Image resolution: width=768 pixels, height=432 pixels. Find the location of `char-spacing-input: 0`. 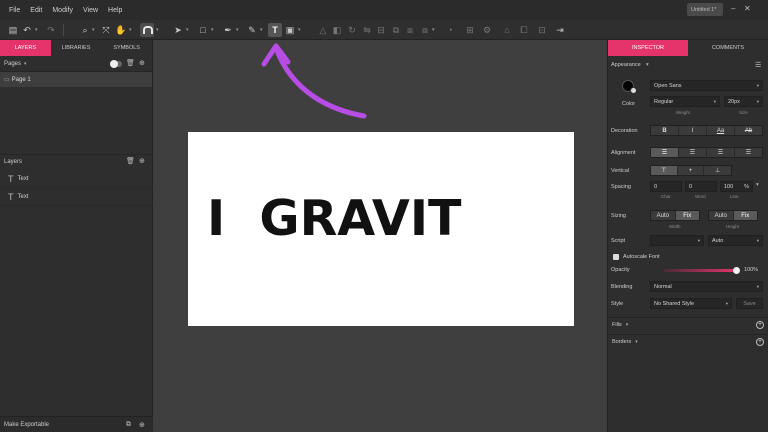

char-spacing-input: 0 is located at coordinates (666, 186).